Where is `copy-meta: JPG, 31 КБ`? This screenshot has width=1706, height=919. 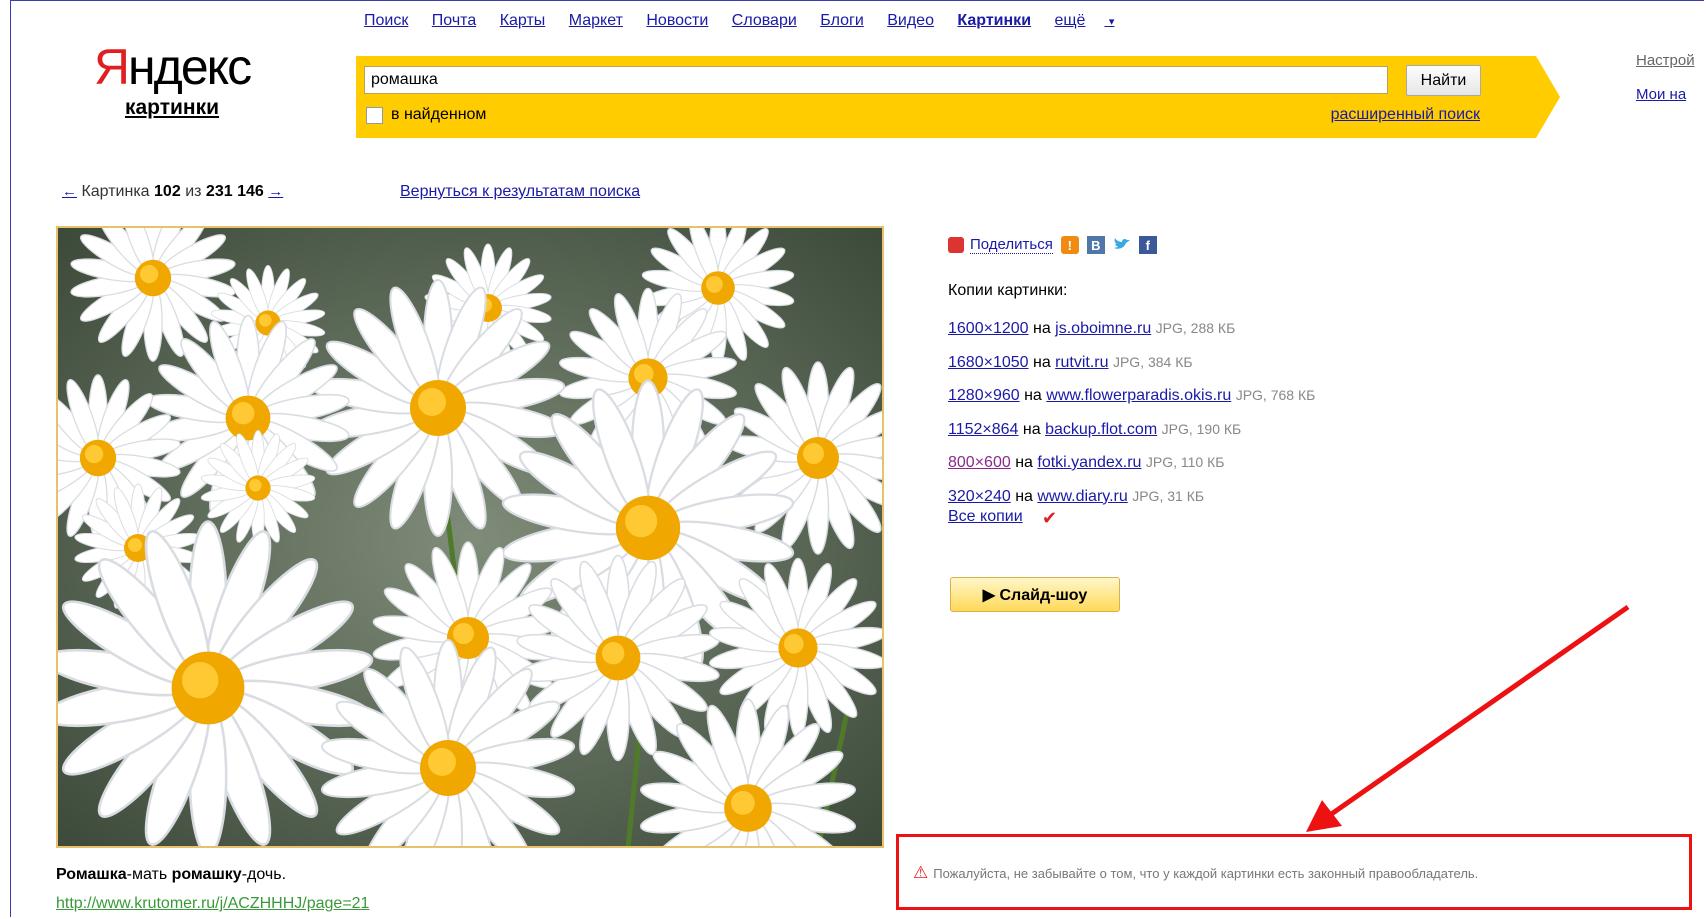
copy-meta: JPG, 31 КБ is located at coordinates (1168, 495).